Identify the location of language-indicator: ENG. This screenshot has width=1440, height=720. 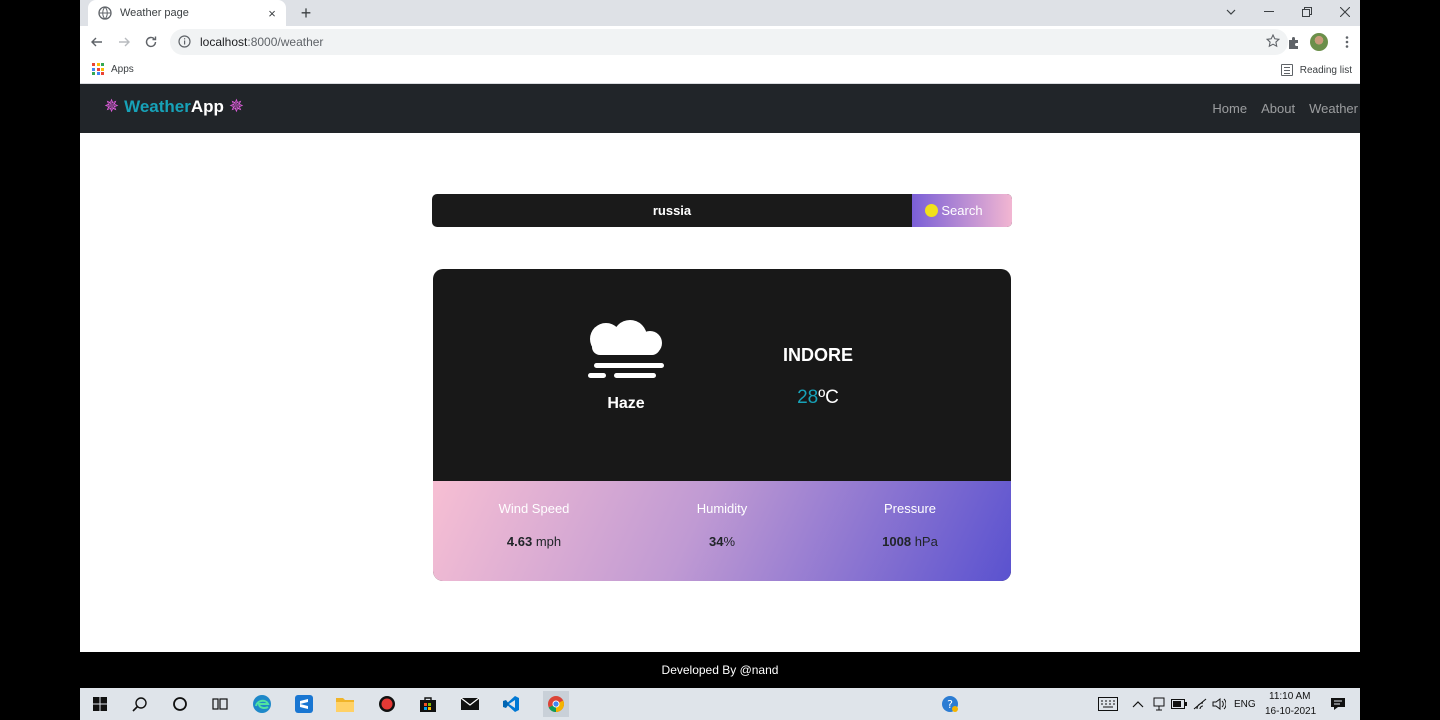
(1245, 704).